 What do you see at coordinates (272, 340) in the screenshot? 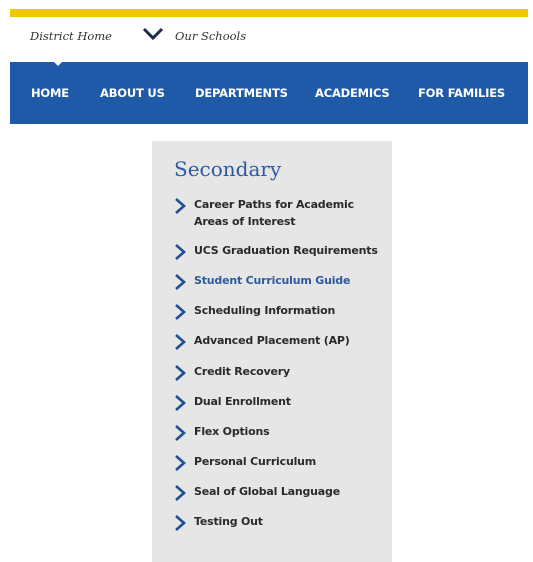
I see `list-item-label: Advanced Placement (AP)` at bounding box center [272, 340].